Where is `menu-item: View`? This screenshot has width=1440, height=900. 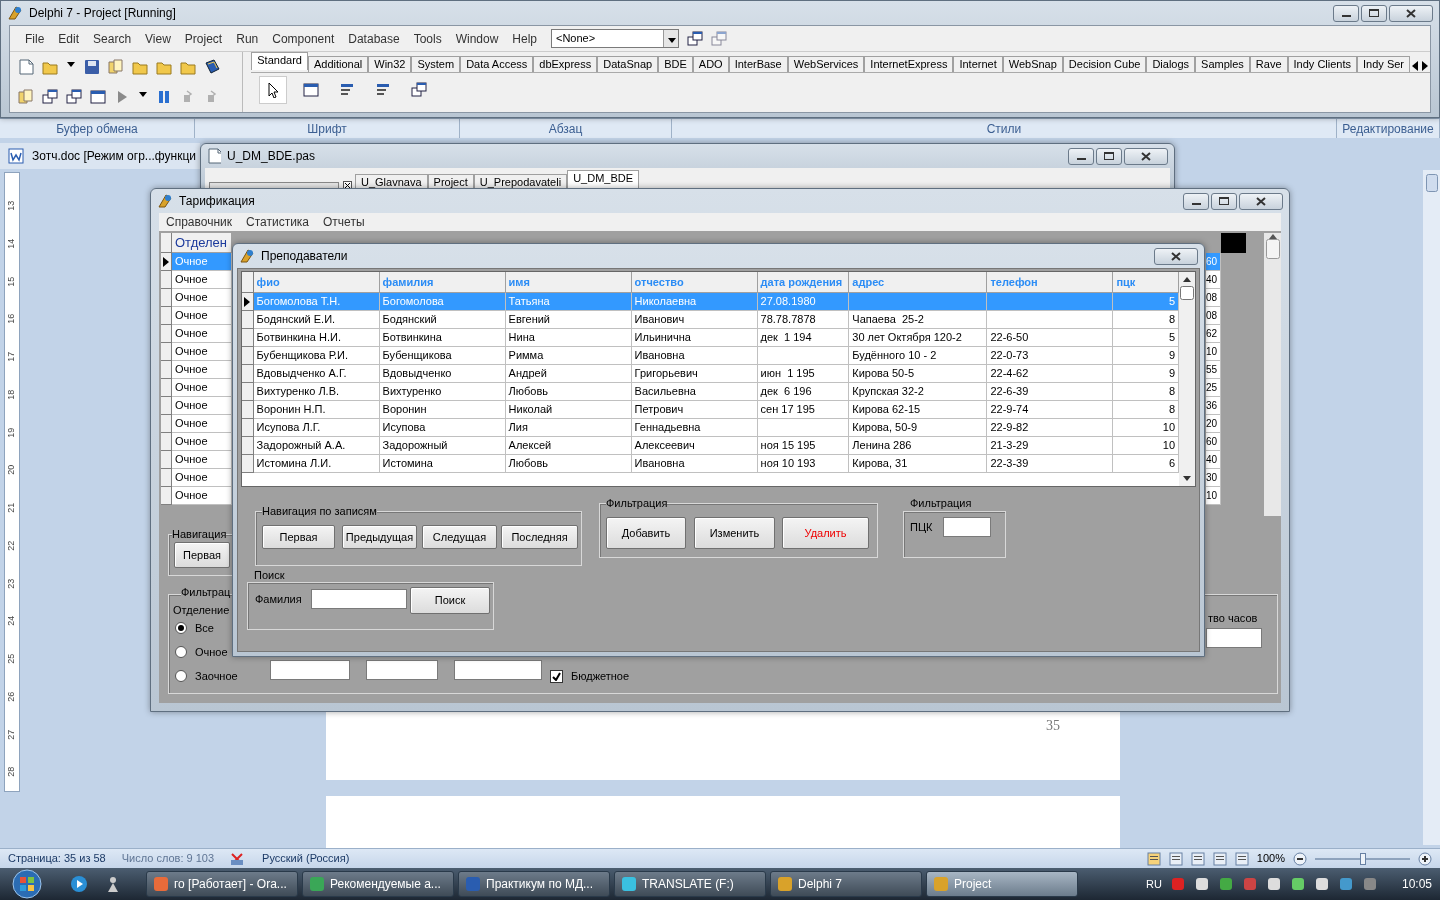
menu-item: View is located at coordinates (158, 38).